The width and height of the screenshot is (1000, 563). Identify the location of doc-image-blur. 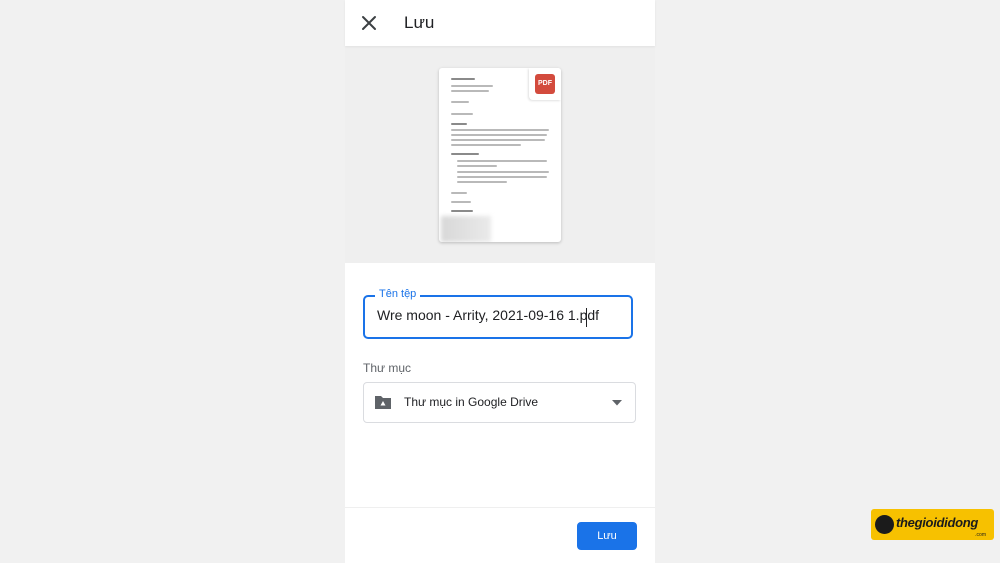
(466, 229).